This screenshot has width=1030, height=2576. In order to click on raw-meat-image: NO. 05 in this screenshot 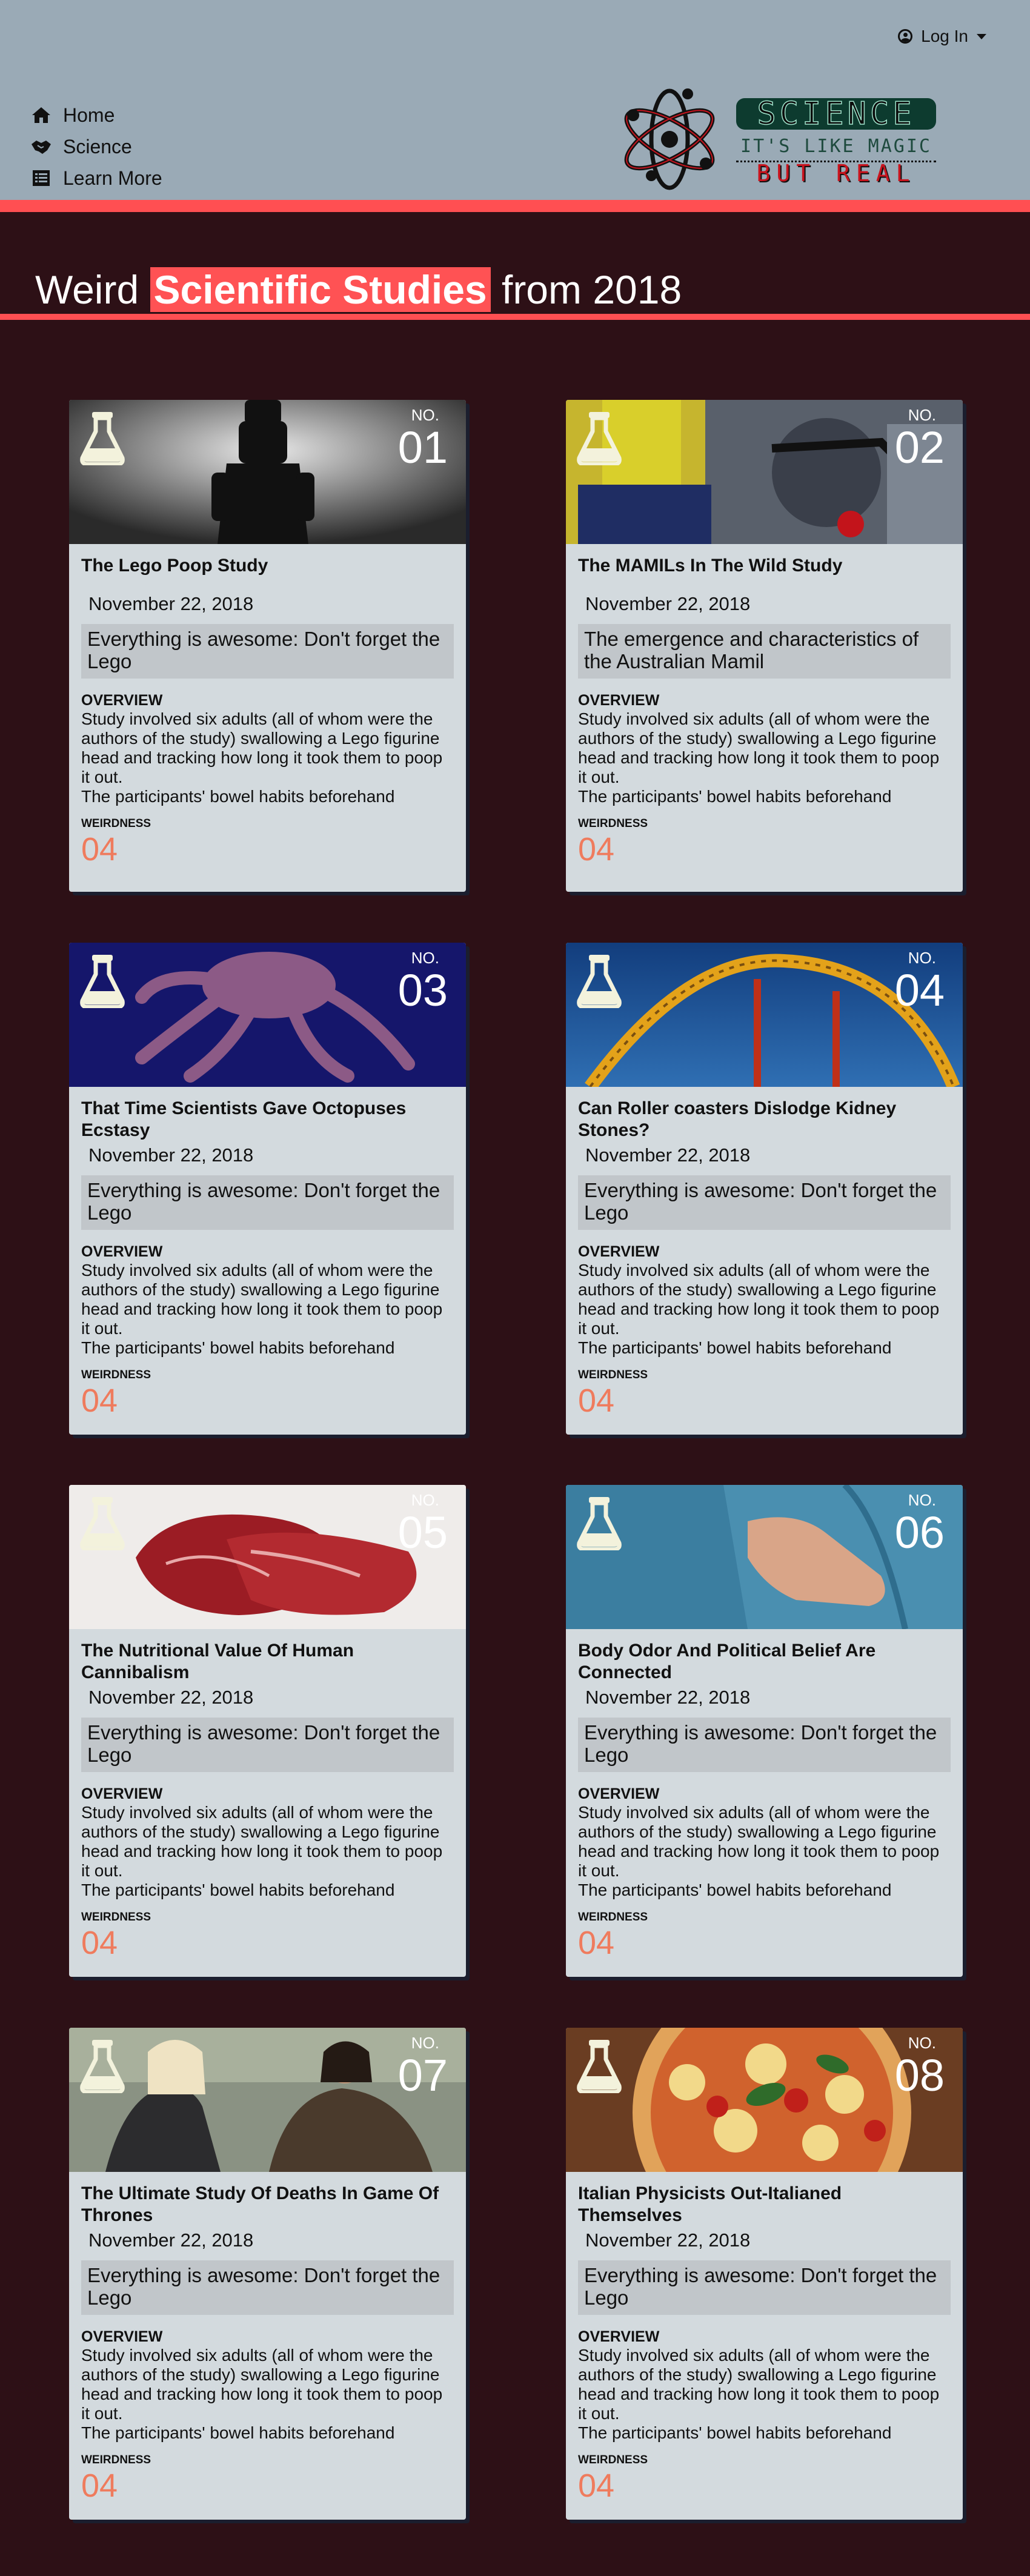, I will do `click(267, 1557)`.